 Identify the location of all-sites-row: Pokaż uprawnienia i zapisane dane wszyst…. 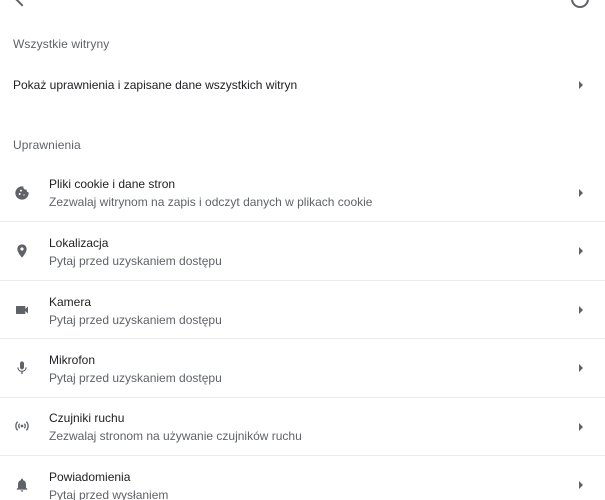
(302, 85).